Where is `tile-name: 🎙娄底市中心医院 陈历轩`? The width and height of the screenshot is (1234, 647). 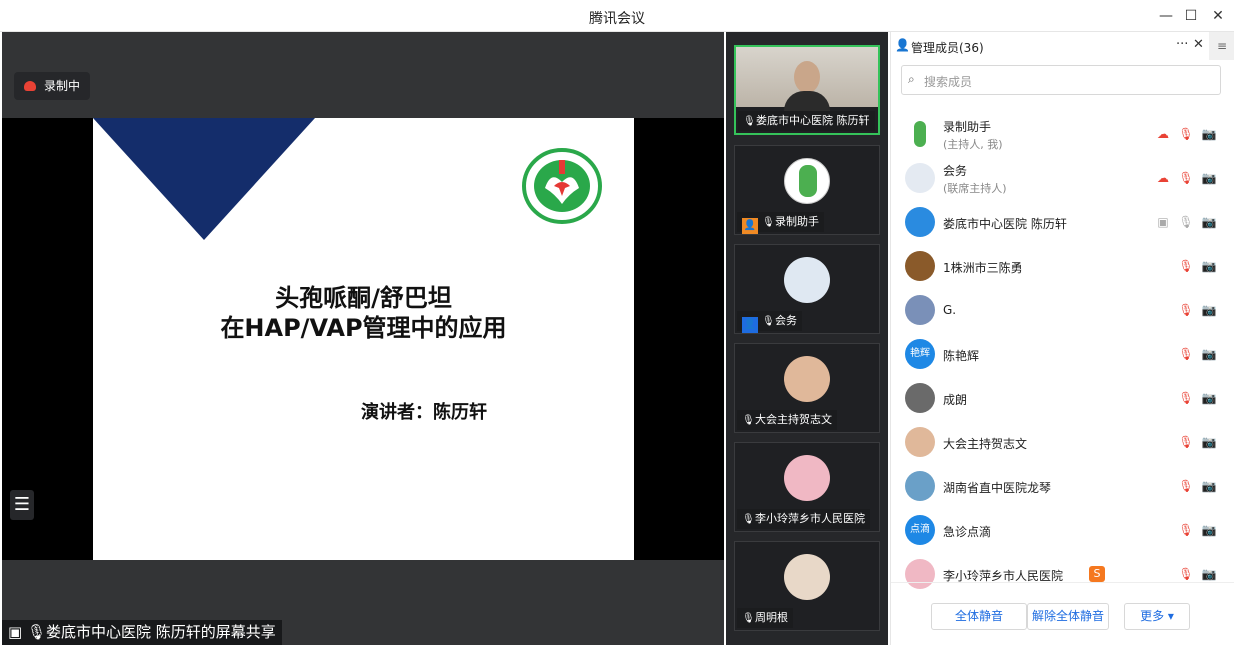
tile-name: 🎙娄底市中心医院 陈历轩 is located at coordinates (806, 121).